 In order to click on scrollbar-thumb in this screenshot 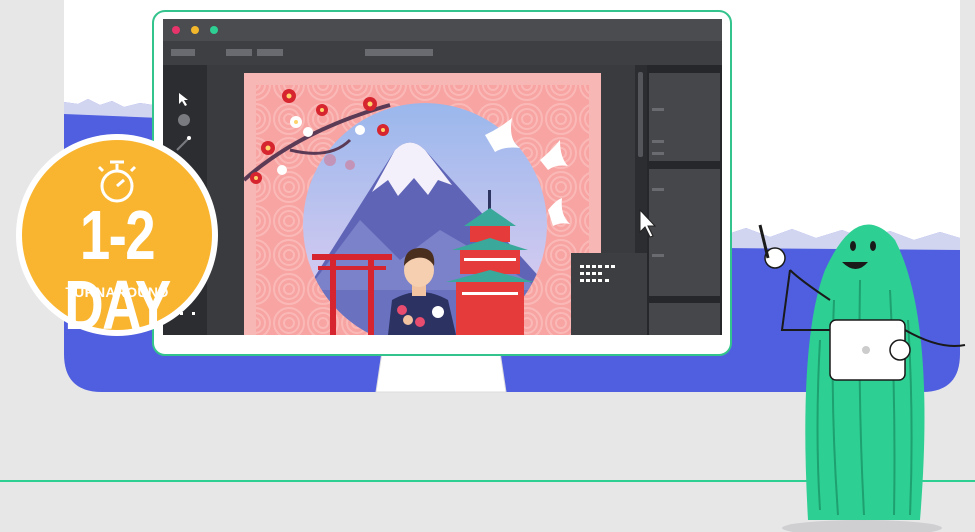, I will do `click(640, 114)`.